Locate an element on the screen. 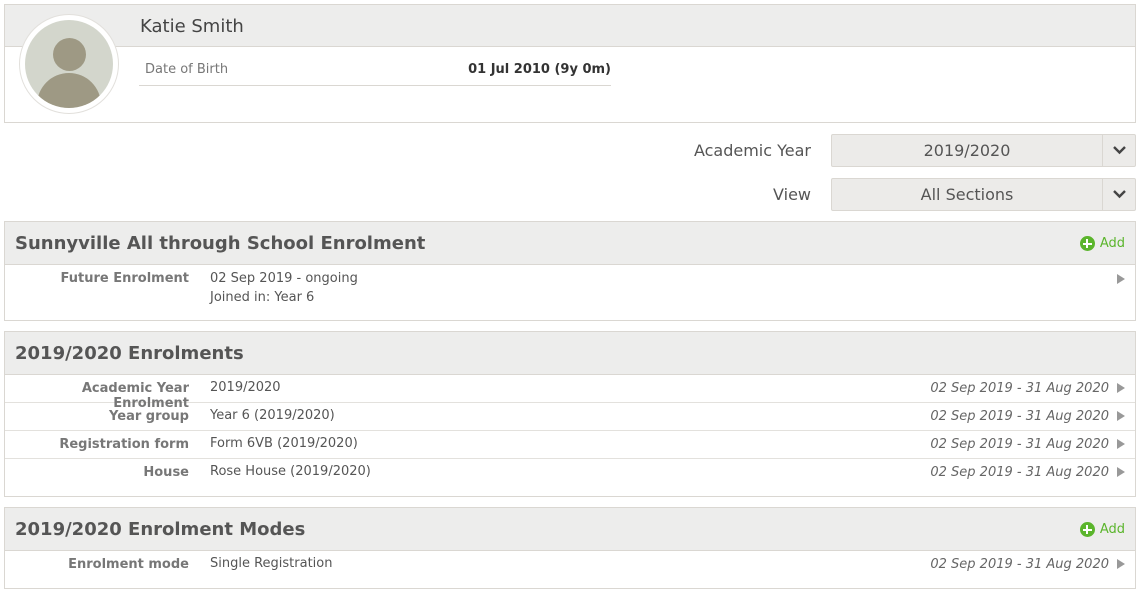 This screenshot has width=1141, height=597. academic-year-value: 2019/2020 is located at coordinates (967, 150).